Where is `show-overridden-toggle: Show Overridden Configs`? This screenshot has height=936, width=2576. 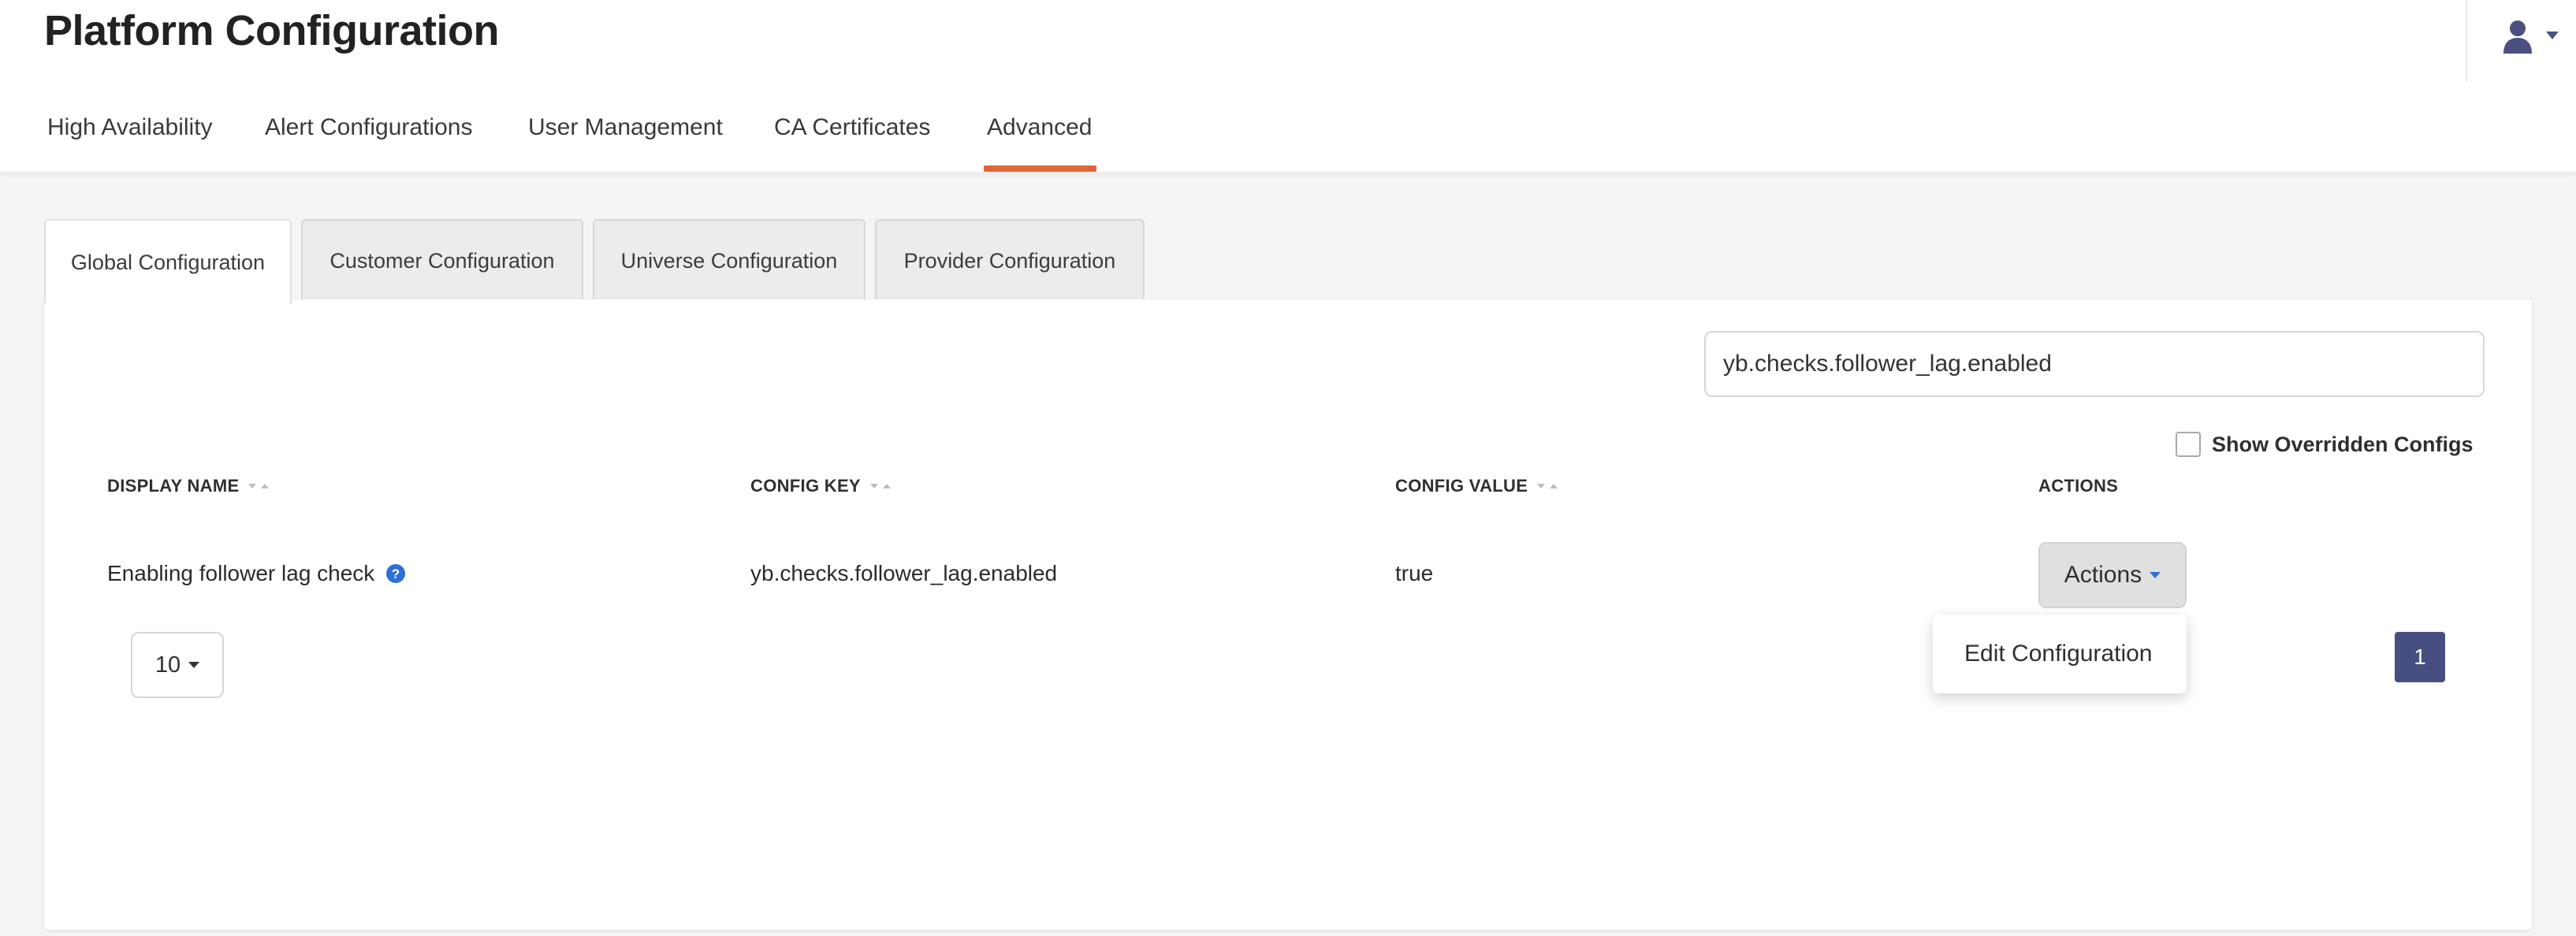 show-overridden-toggle: Show Overridden Configs is located at coordinates (2325, 444).